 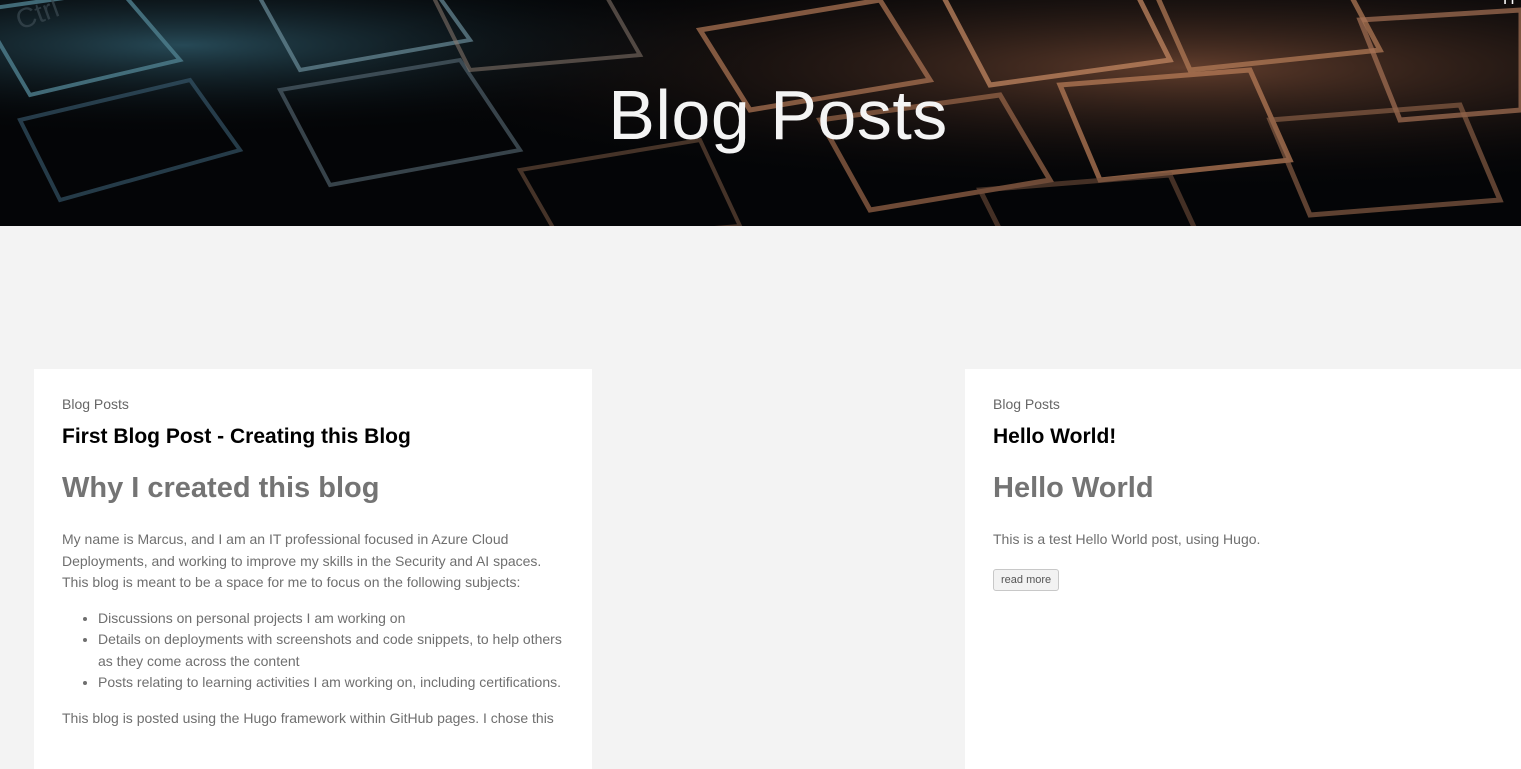 What do you see at coordinates (778, 115) in the screenshot?
I see `page-title: Blog Posts` at bounding box center [778, 115].